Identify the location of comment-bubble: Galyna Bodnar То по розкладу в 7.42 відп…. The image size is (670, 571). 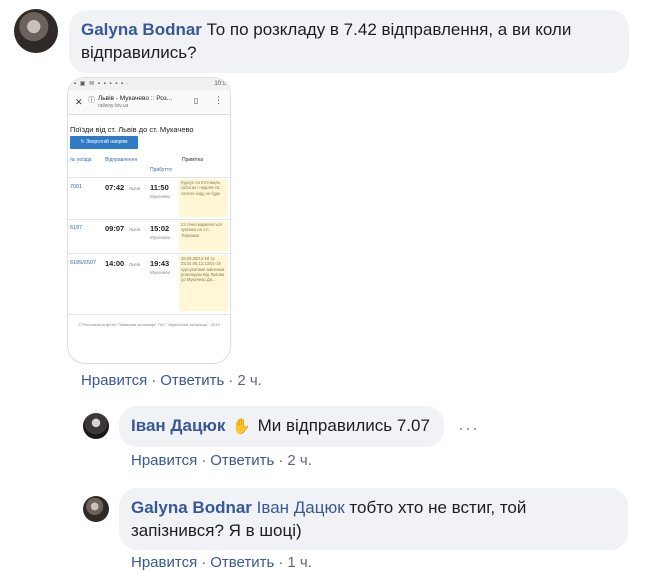
(349, 41).